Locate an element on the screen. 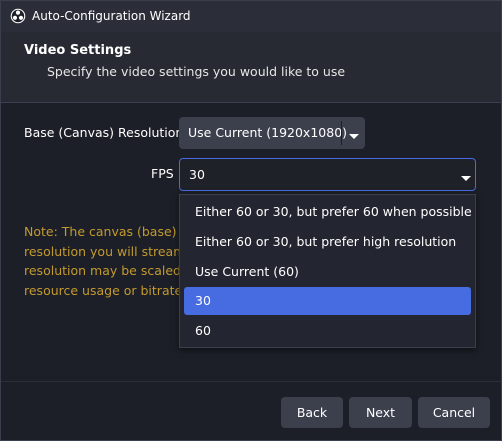  obs-logo-icon is located at coordinates (18, 16).